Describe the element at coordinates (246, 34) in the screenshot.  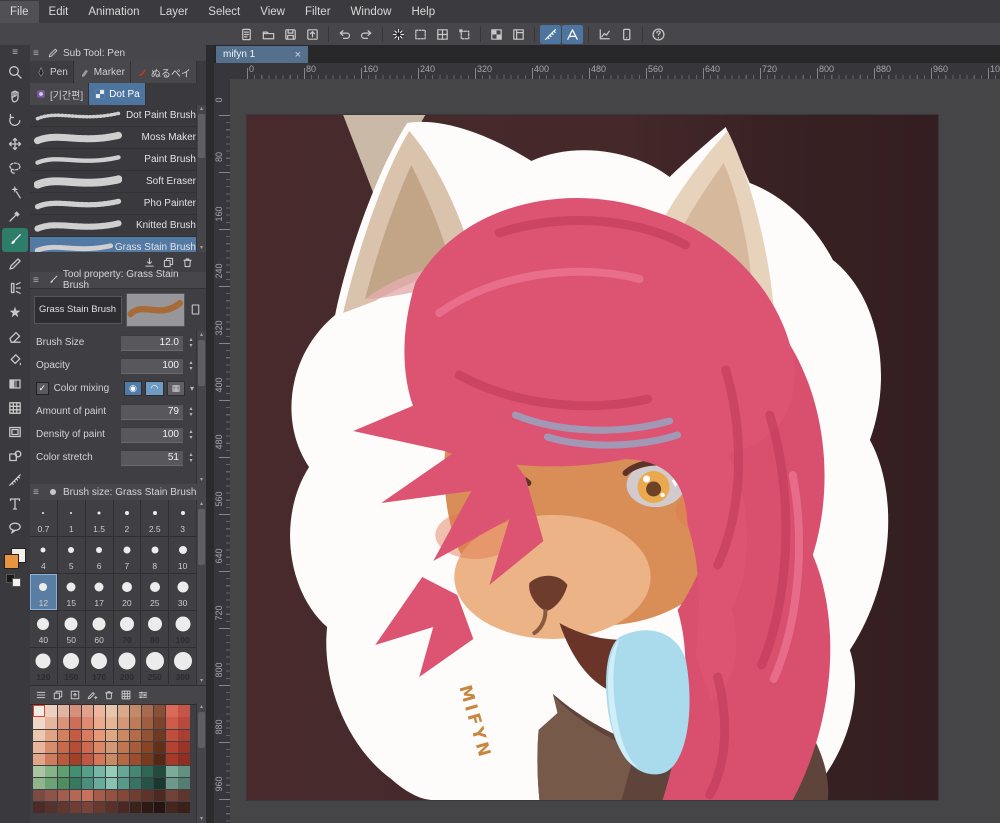
I see `new-file-button` at that location.